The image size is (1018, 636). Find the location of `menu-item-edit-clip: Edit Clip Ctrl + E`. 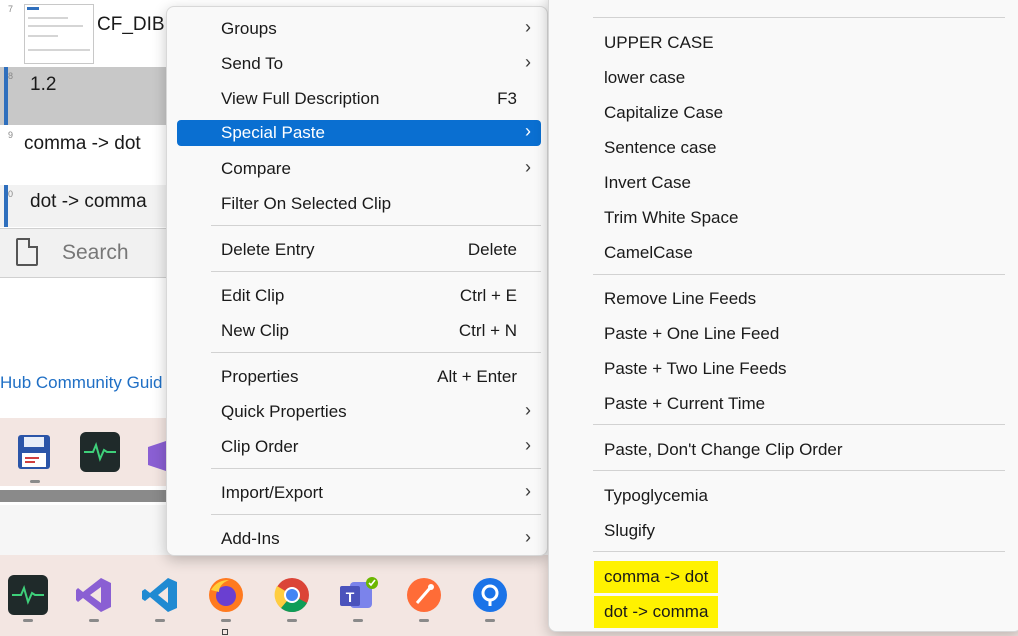

menu-item-edit-clip: Edit Clip Ctrl + E is located at coordinates (359, 296).